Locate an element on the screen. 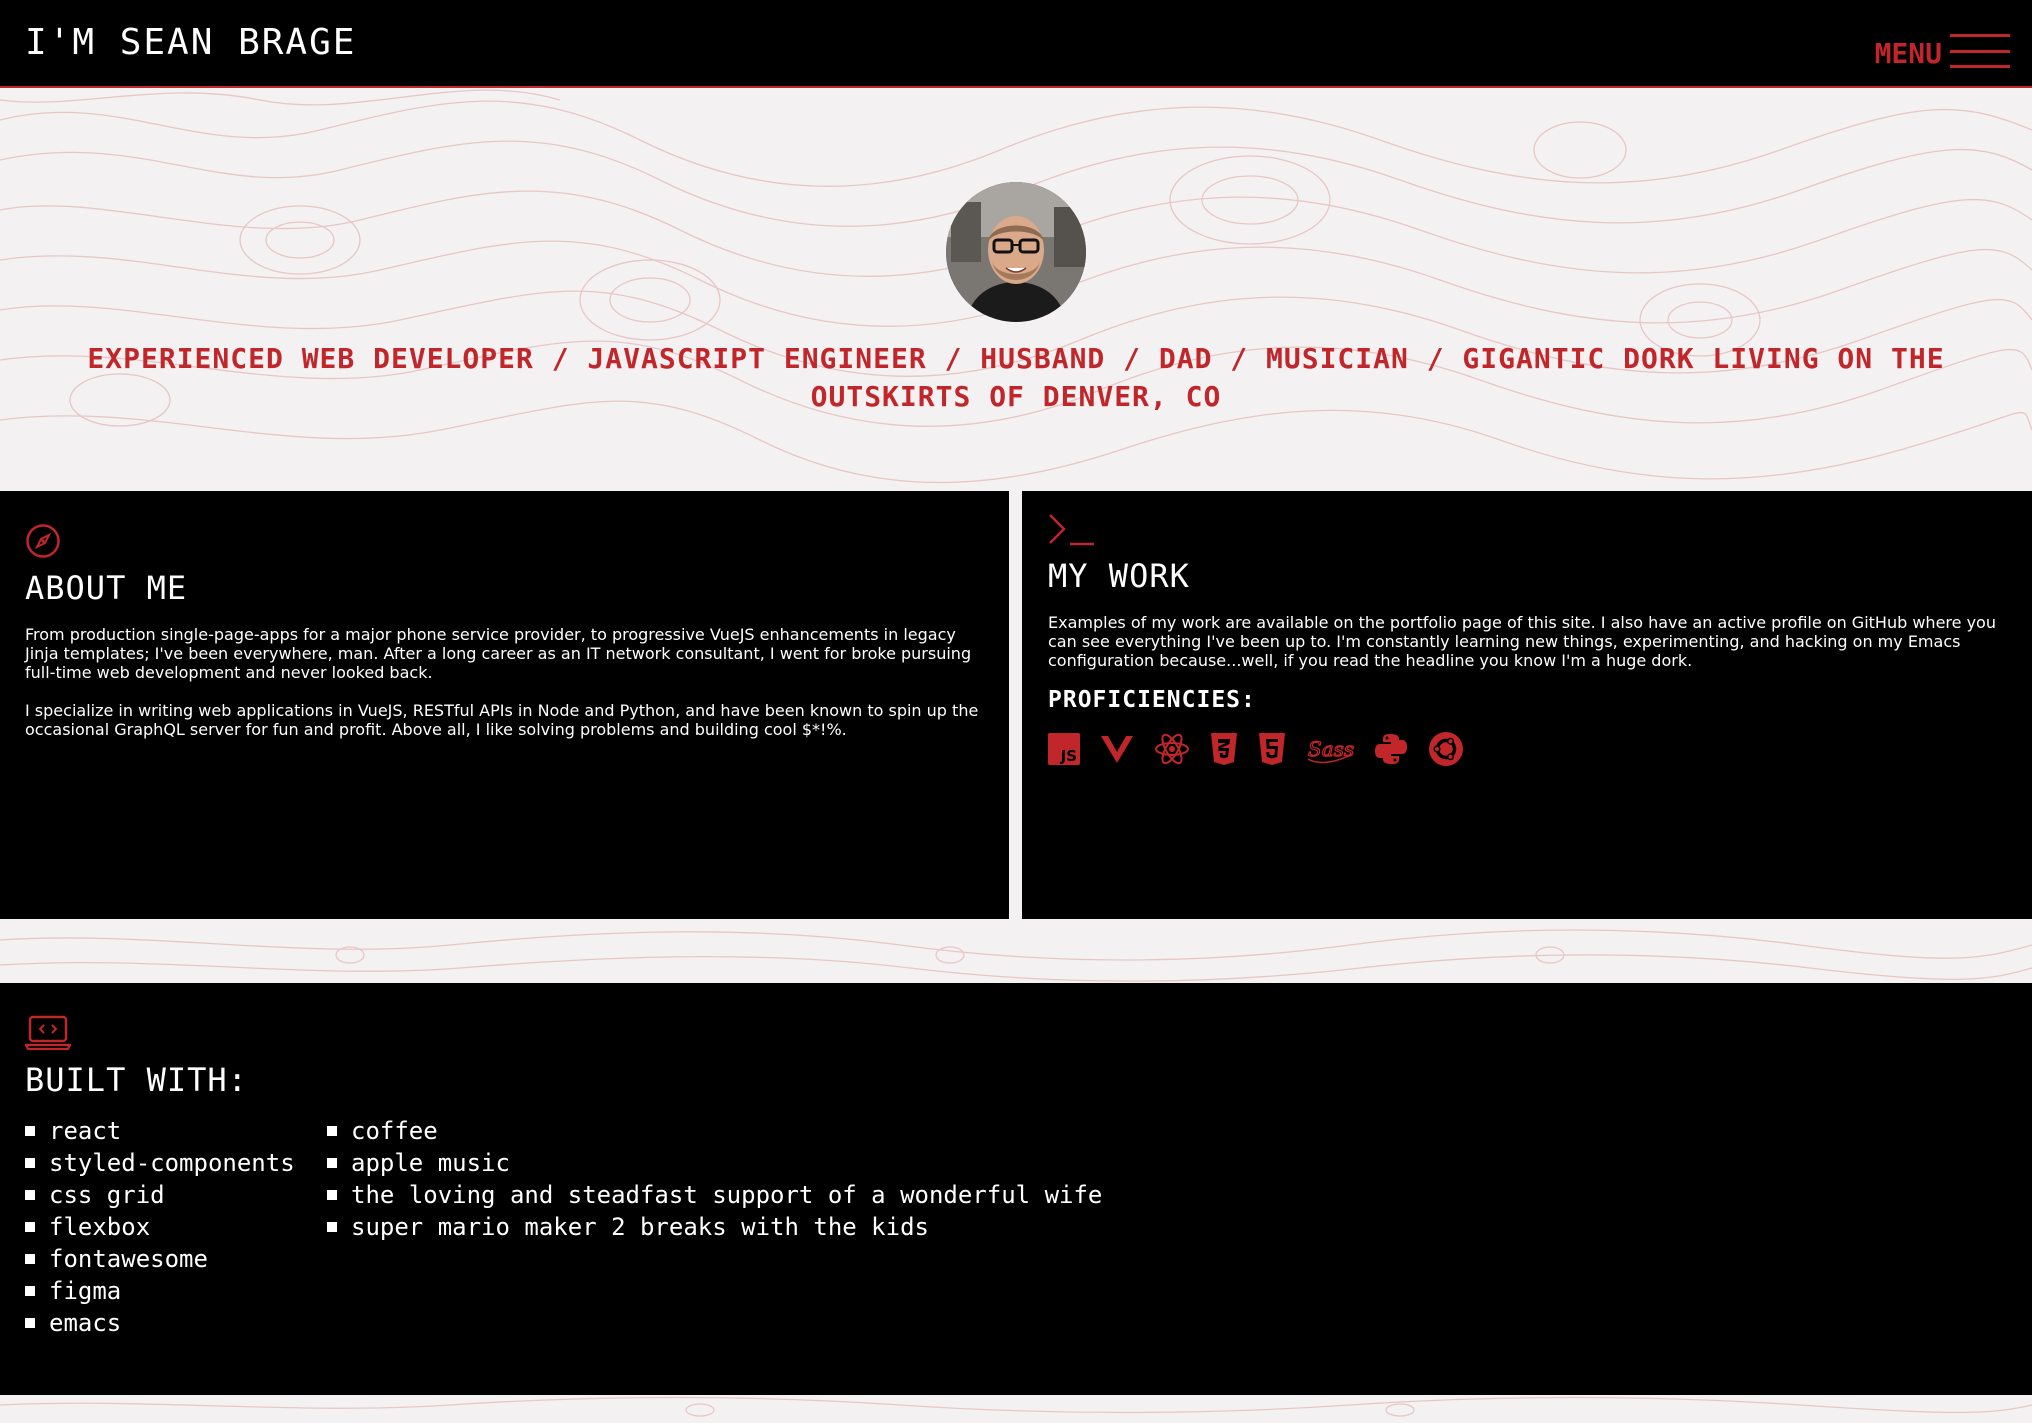 This screenshot has height=1423, width=2032. list-item: css grid is located at coordinates (160, 1195).